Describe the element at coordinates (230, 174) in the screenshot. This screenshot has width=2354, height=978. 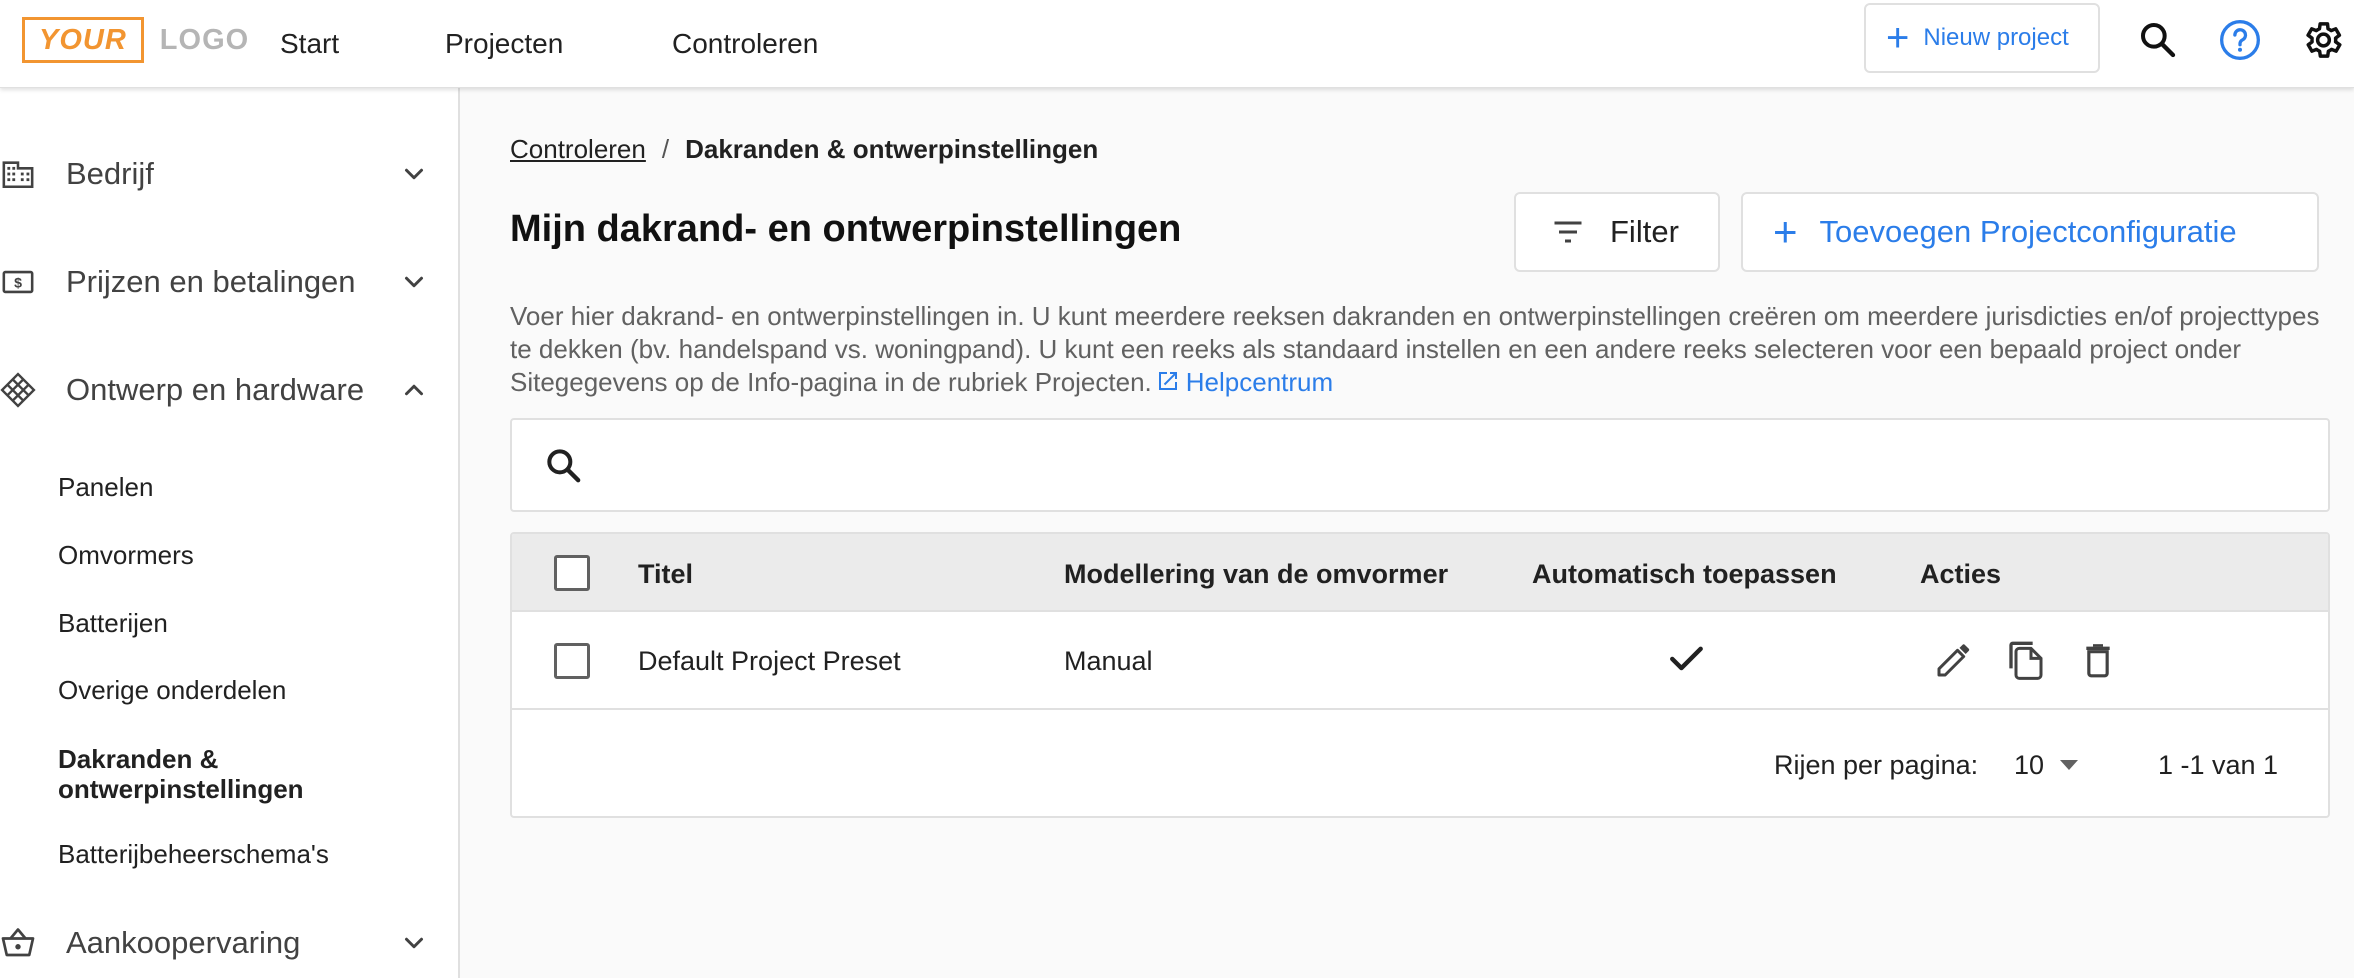
I see `sidebar-group-bedrijf: Bedrijf` at that location.